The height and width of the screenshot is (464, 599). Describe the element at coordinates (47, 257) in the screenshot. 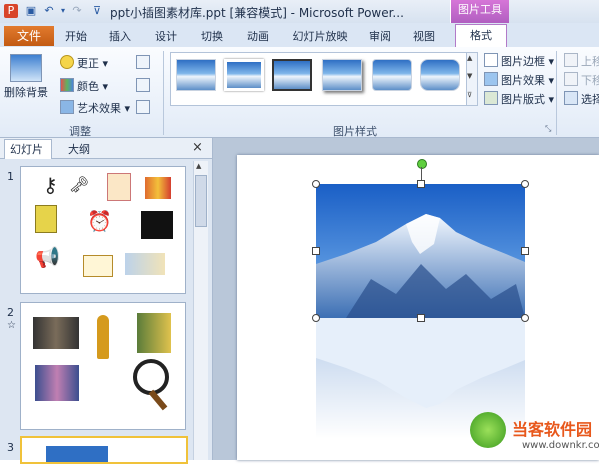

I see `megaphone-icon: 📢` at that location.